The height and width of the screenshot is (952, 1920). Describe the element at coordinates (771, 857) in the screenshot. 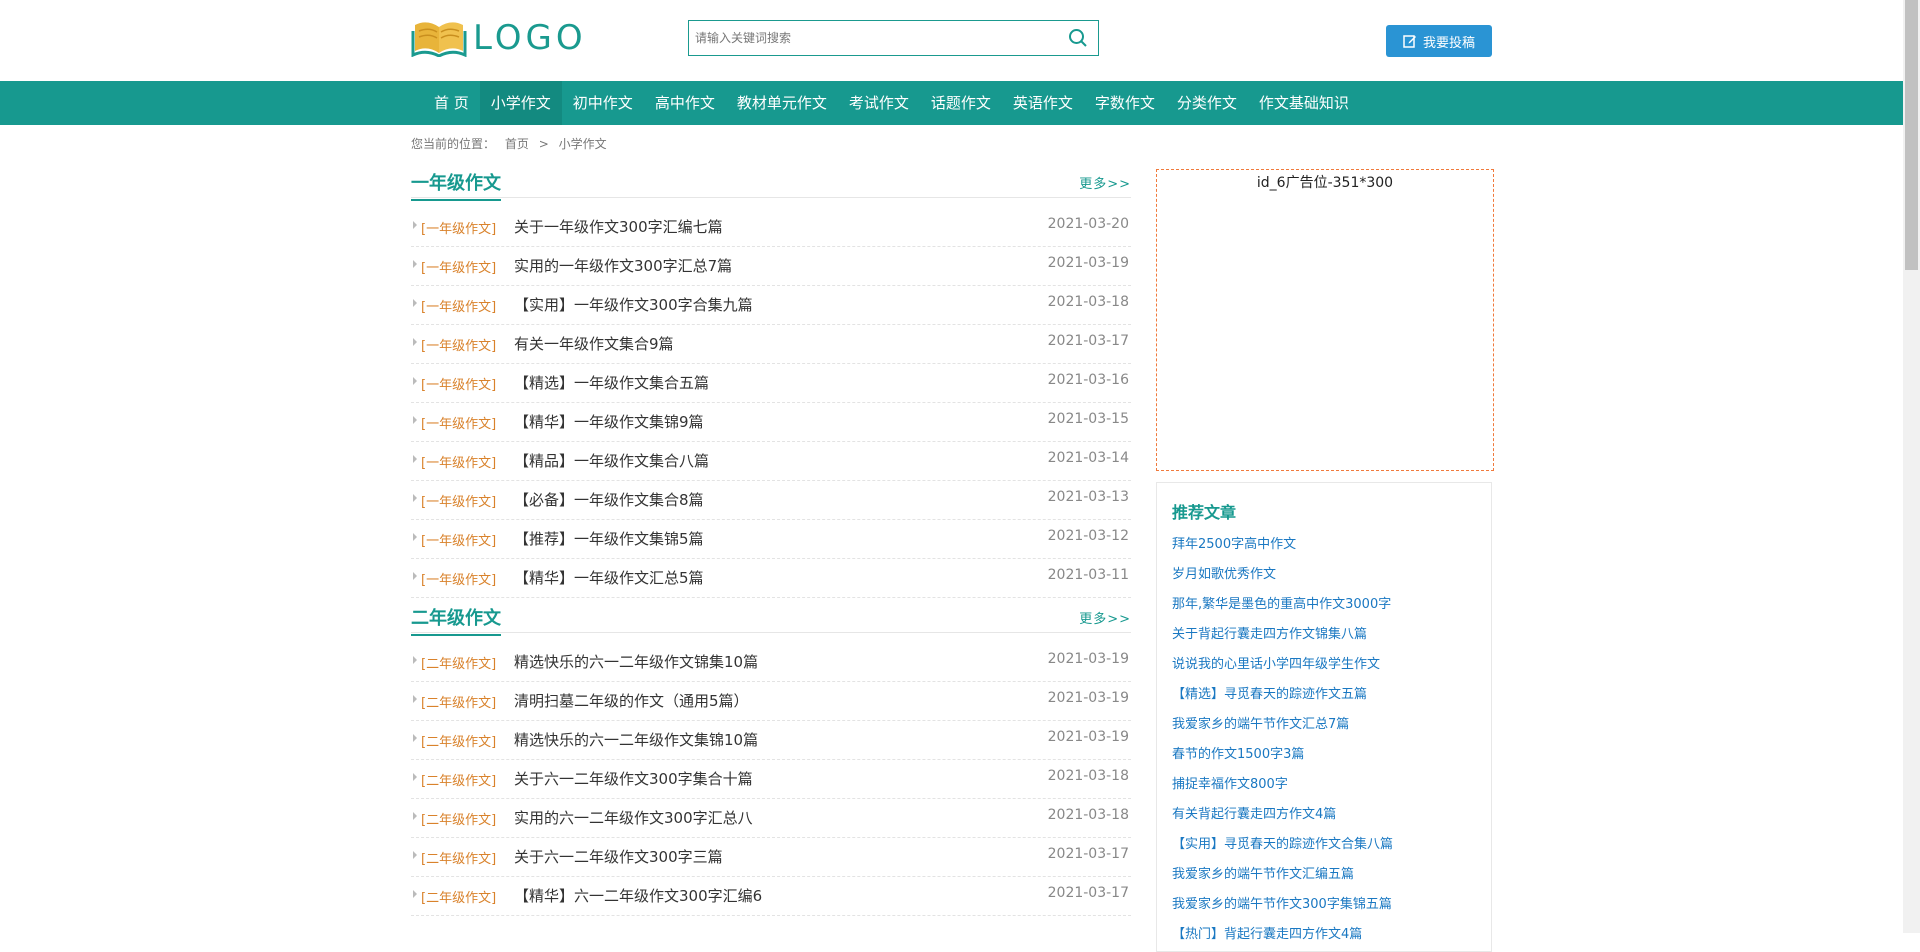

I see `article-row: [二年级作文] 关于六一二年级作文300字三篇 2021-03-17` at that location.